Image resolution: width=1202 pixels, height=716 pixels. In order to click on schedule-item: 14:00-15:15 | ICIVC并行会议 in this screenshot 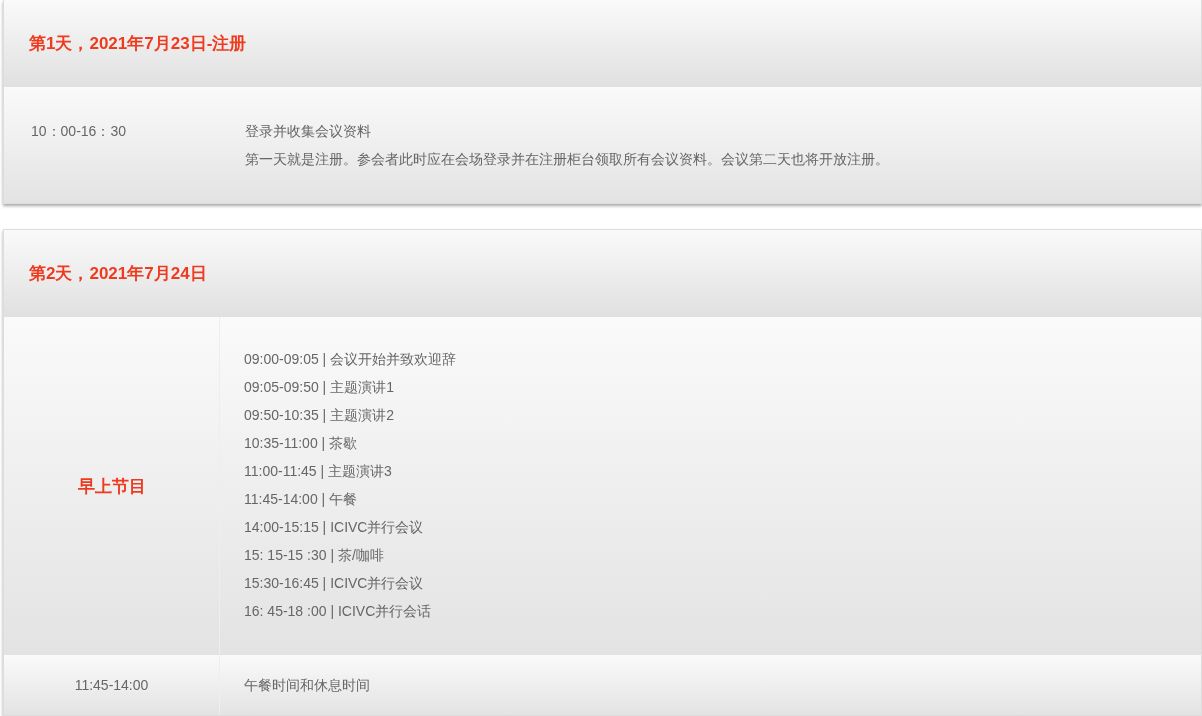, I will do `click(334, 527)`.